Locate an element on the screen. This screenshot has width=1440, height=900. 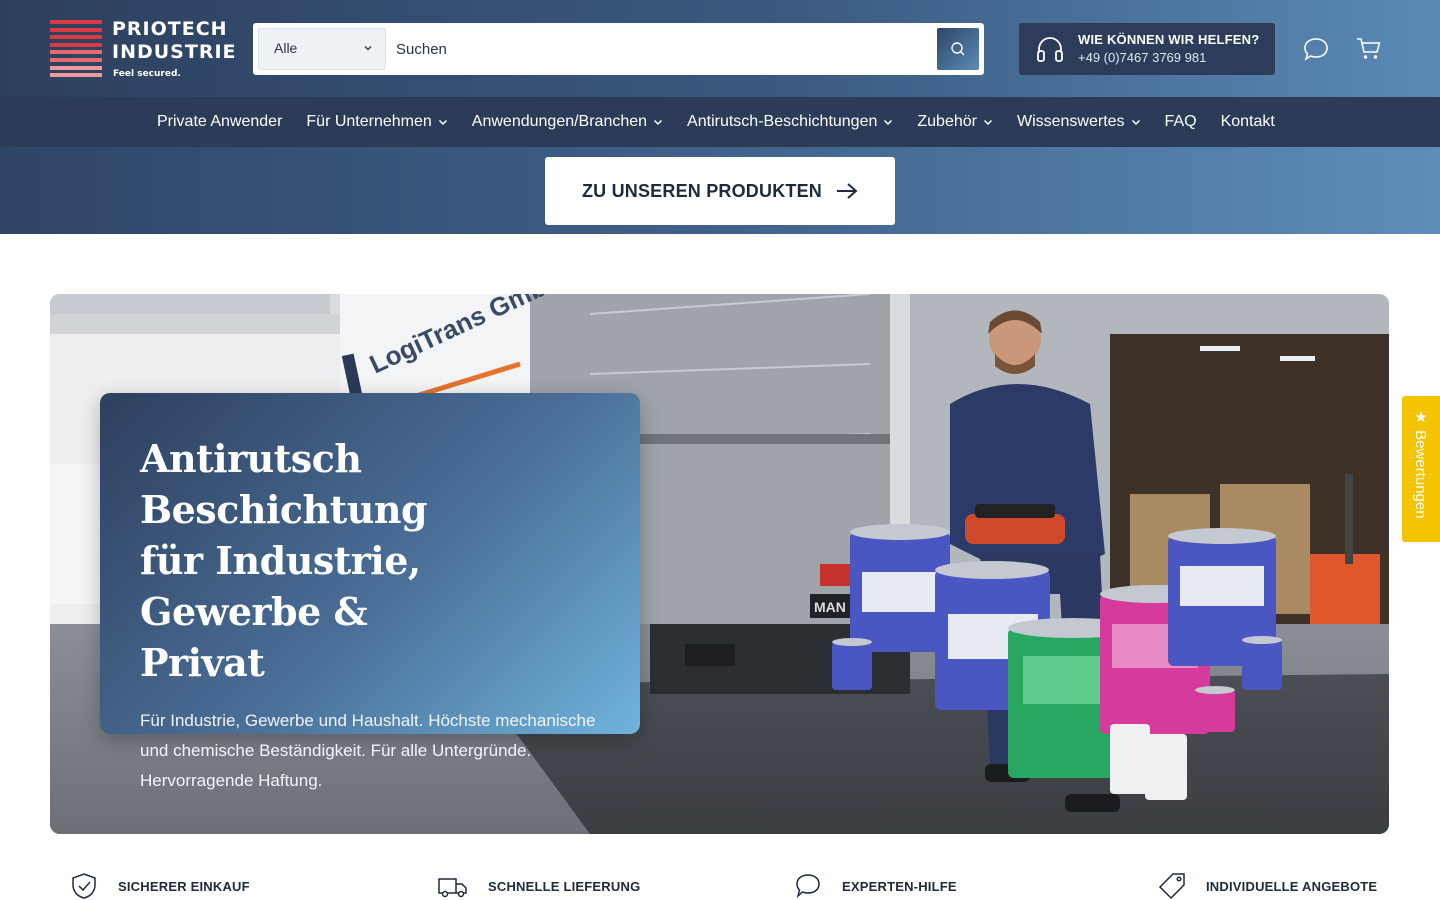
arrow-right-icon is located at coordinates (847, 191).